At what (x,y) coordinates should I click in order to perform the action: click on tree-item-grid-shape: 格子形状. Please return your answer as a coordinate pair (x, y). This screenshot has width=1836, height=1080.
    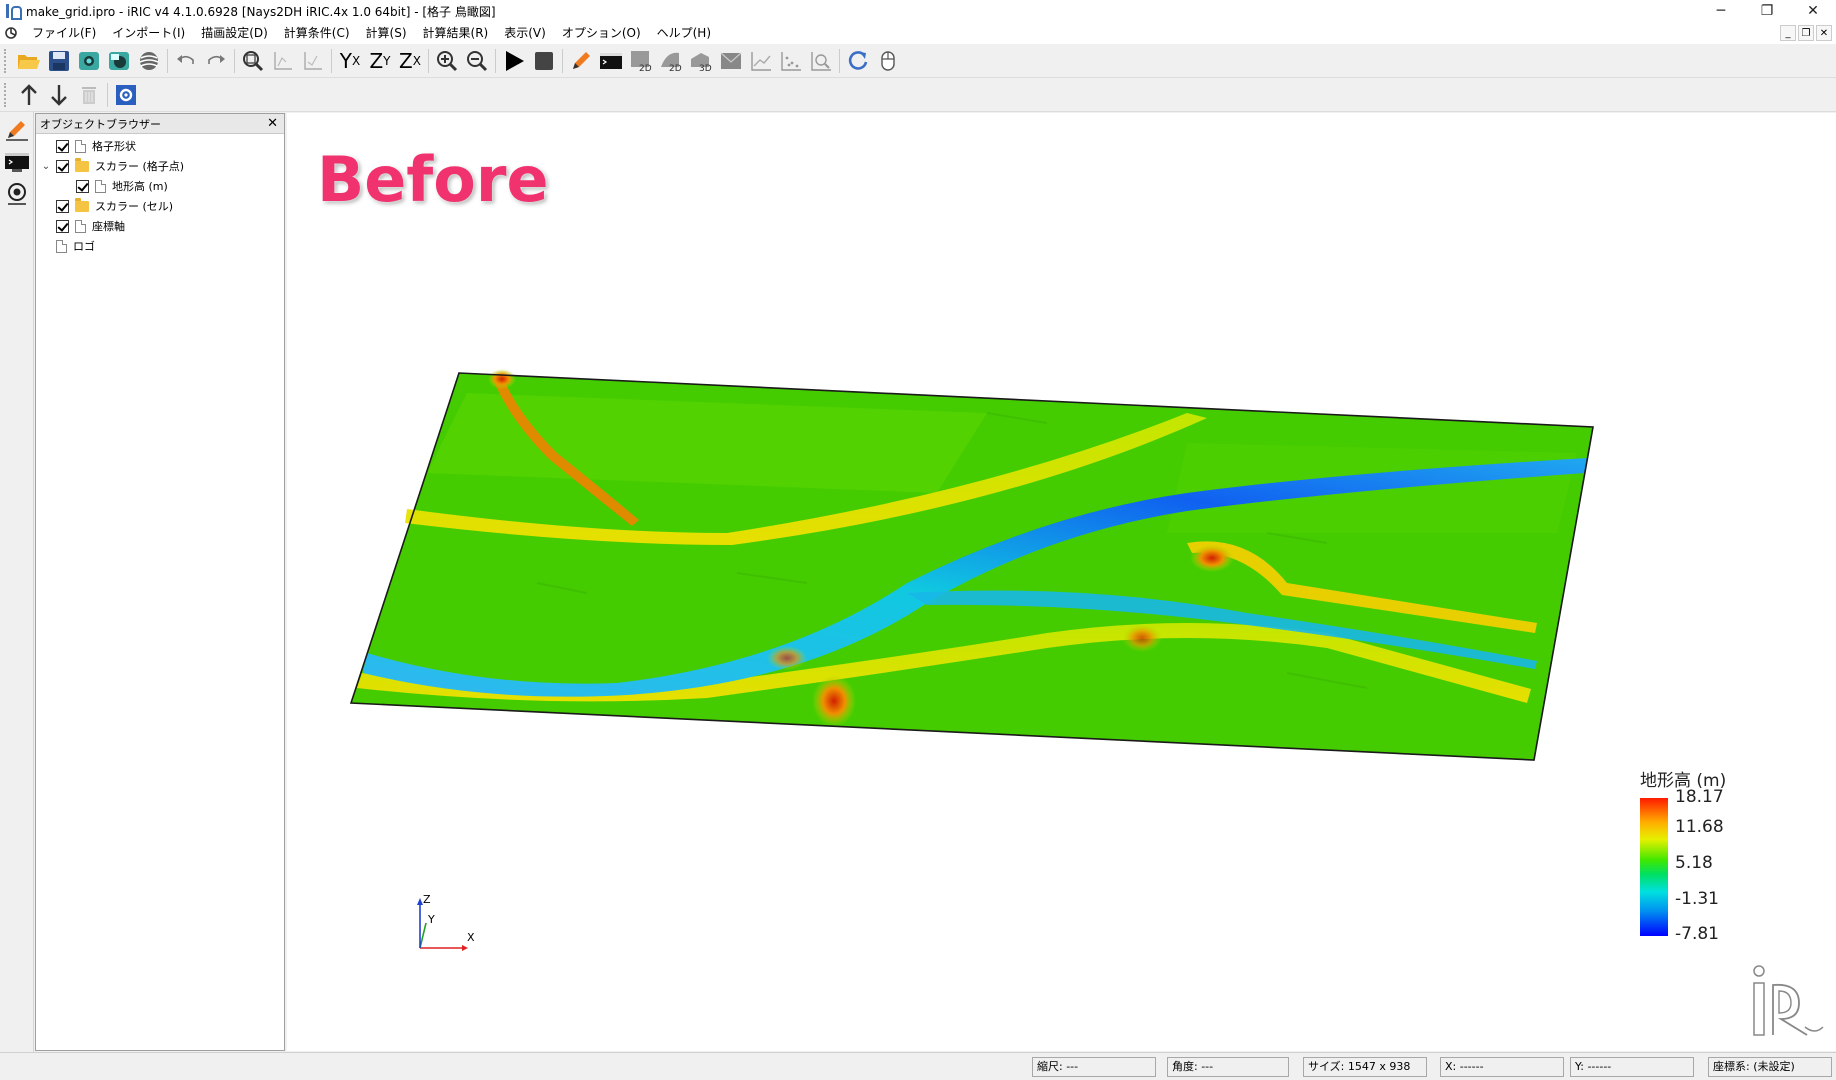
    Looking at the image, I should click on (160, 146).